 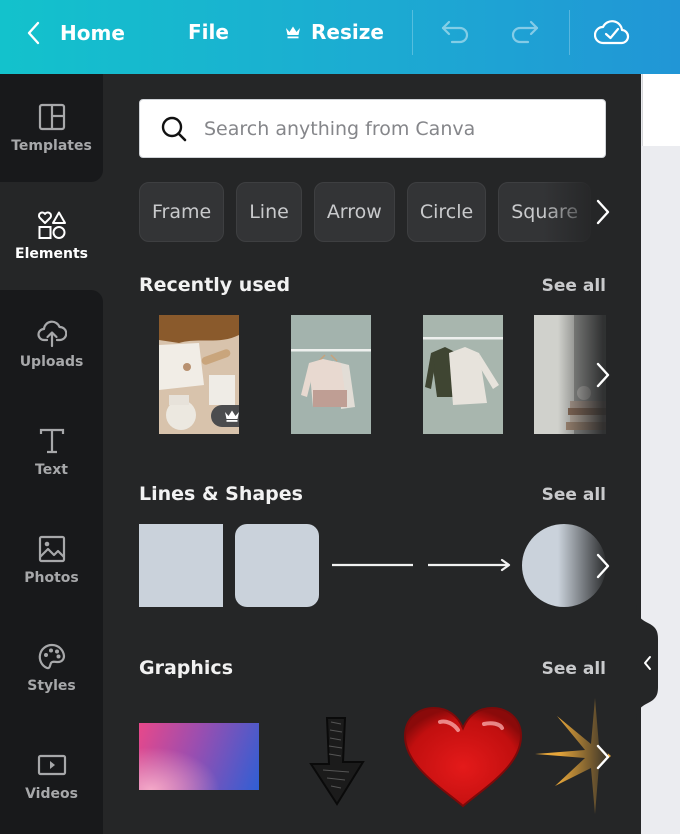 I want to click on undo-button, so click(x=456, y=32).